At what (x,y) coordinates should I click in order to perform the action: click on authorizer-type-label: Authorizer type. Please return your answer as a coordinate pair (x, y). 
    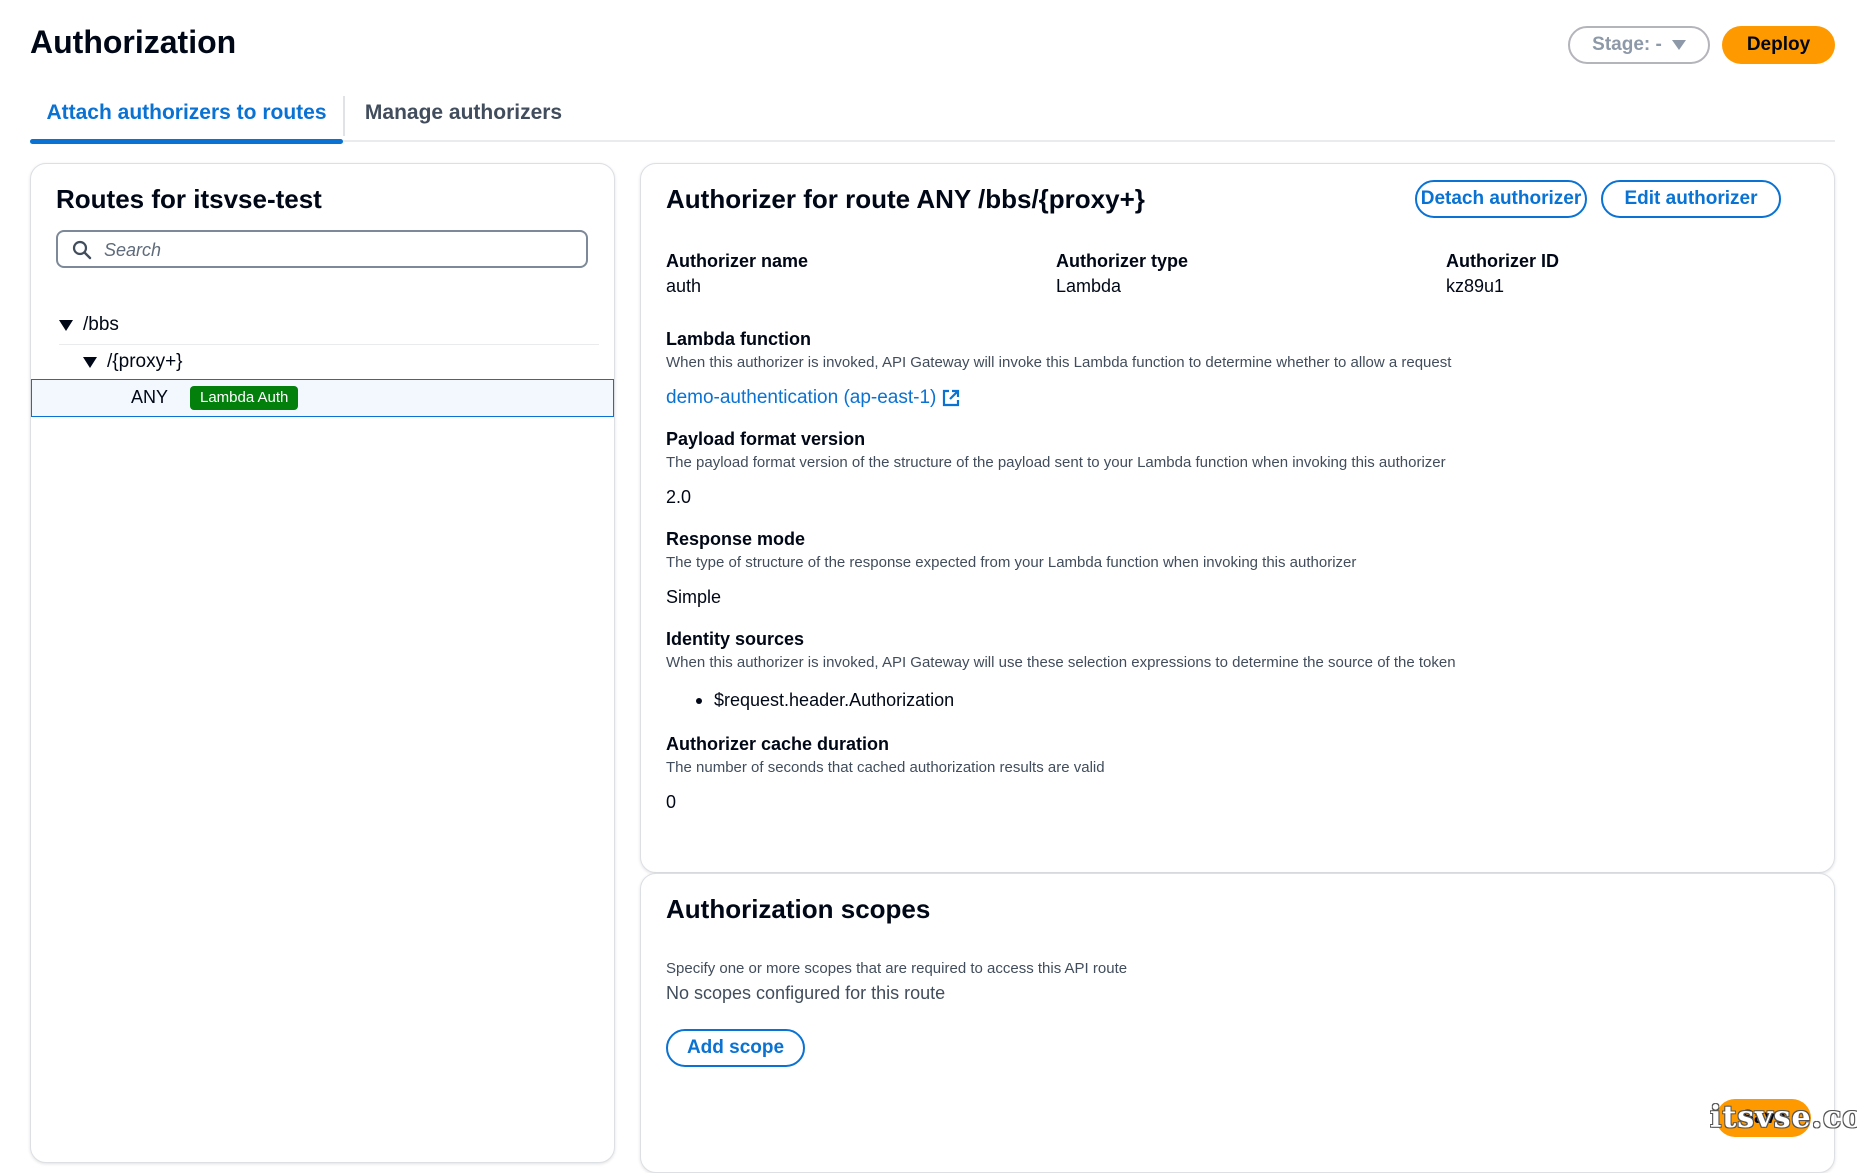
    Looking at the image, I should click on (1122, 261).